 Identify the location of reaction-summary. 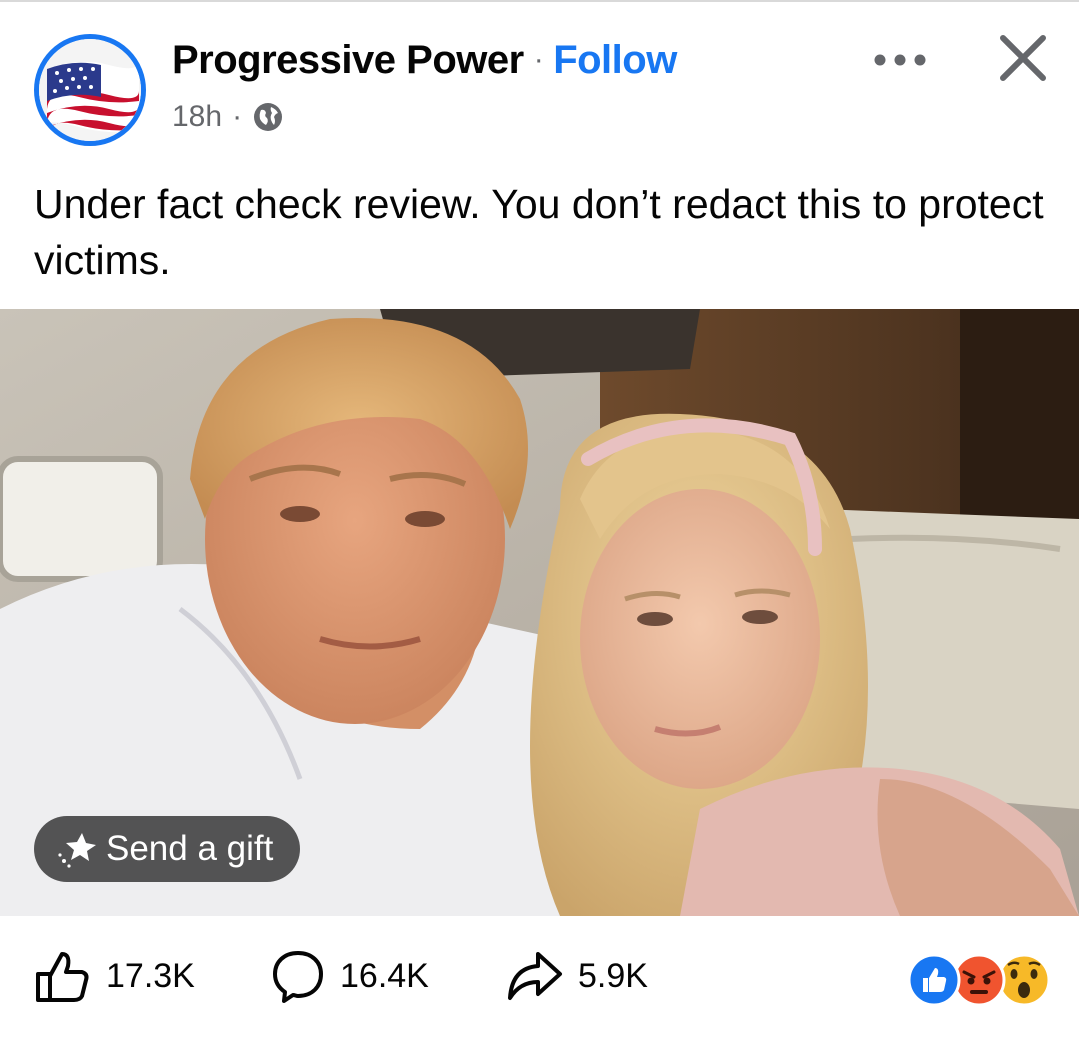
(979, 980).